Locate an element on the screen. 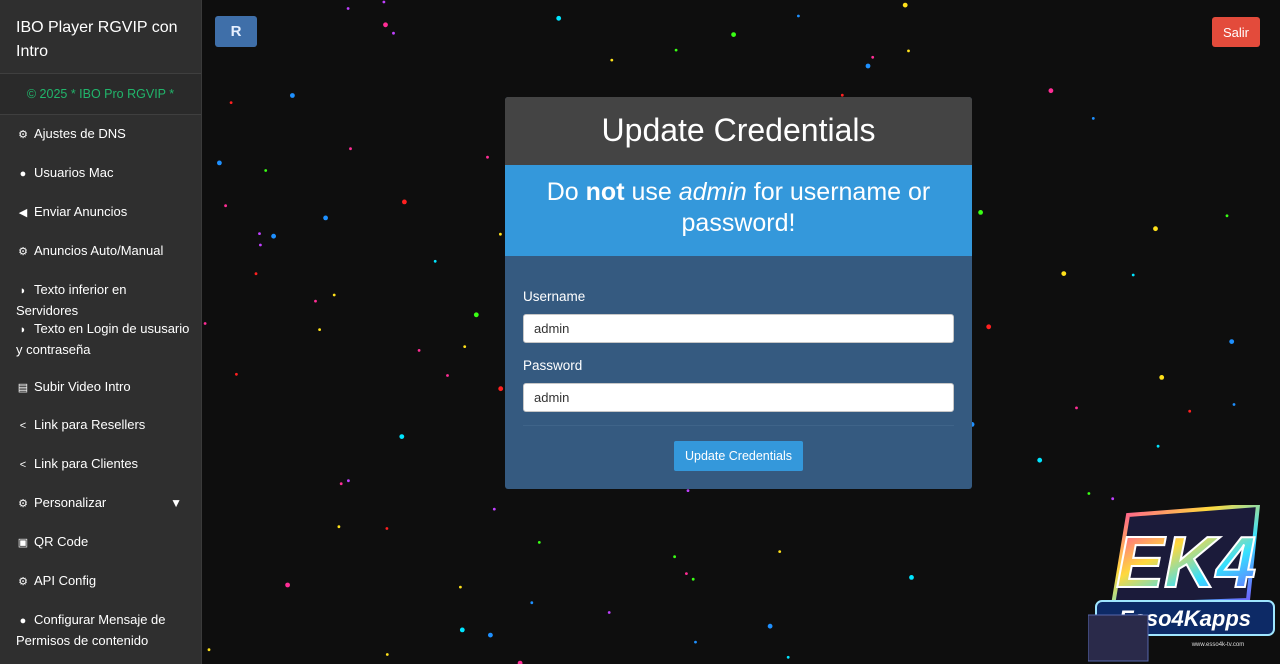  update-credentials-button: Update Credentials is located at coordinates (738, 456).